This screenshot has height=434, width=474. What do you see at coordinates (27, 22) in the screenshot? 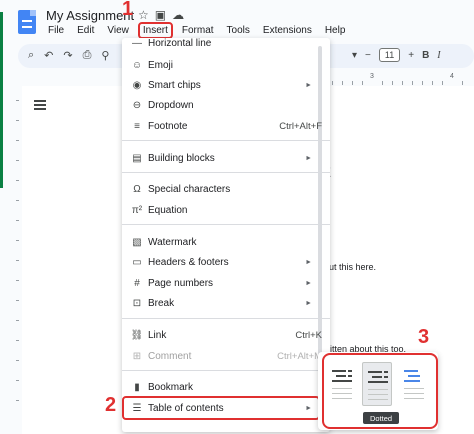
I see `docs-logo-icon` at bounding box center [27, 22].